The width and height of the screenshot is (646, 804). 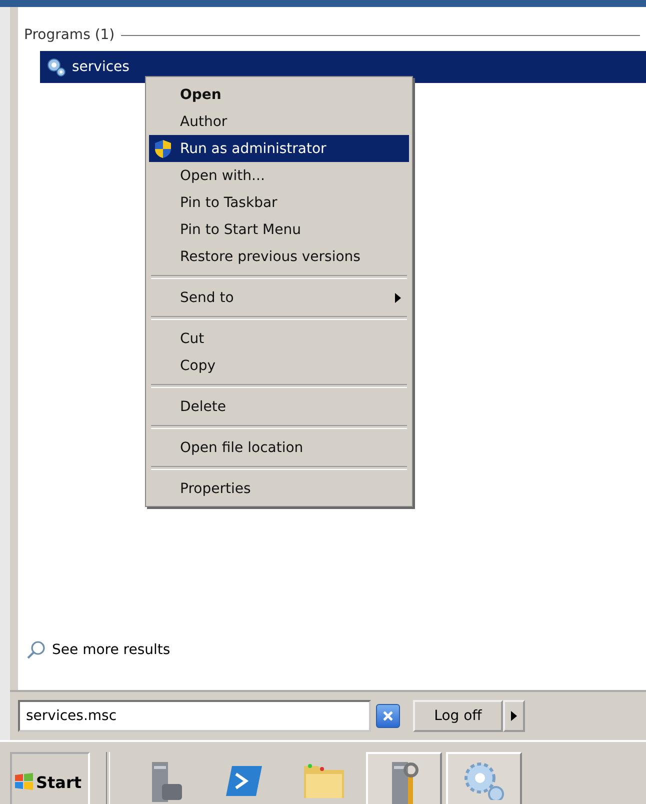 What do you see at coordinates (194, 716) in the screenshot?
I see `search-field: services.msc` at bounding box center [194, 716].